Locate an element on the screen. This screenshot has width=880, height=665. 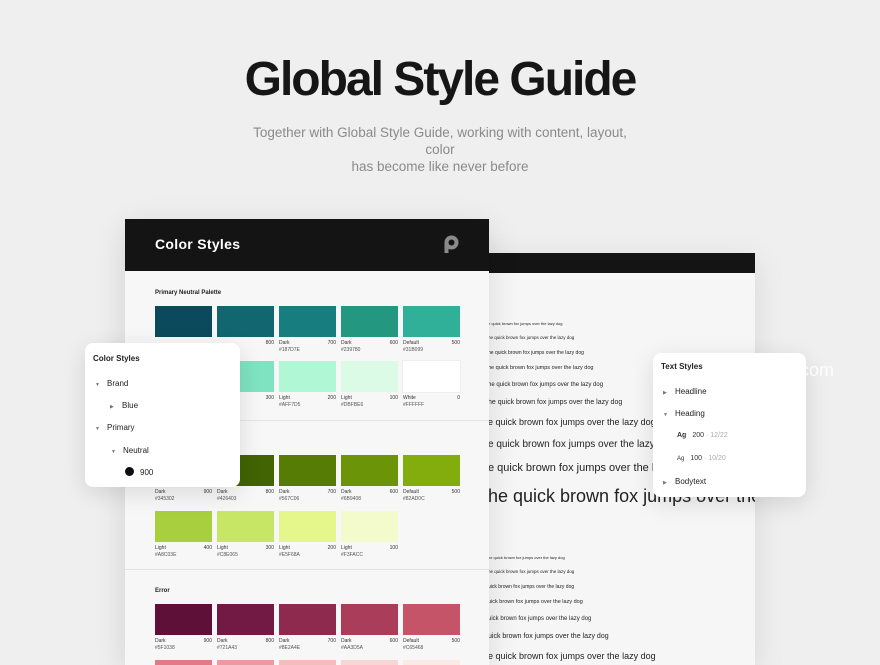
swatch-meta: Light 100 #DBFBE6 is located at coordinates (369, 402).